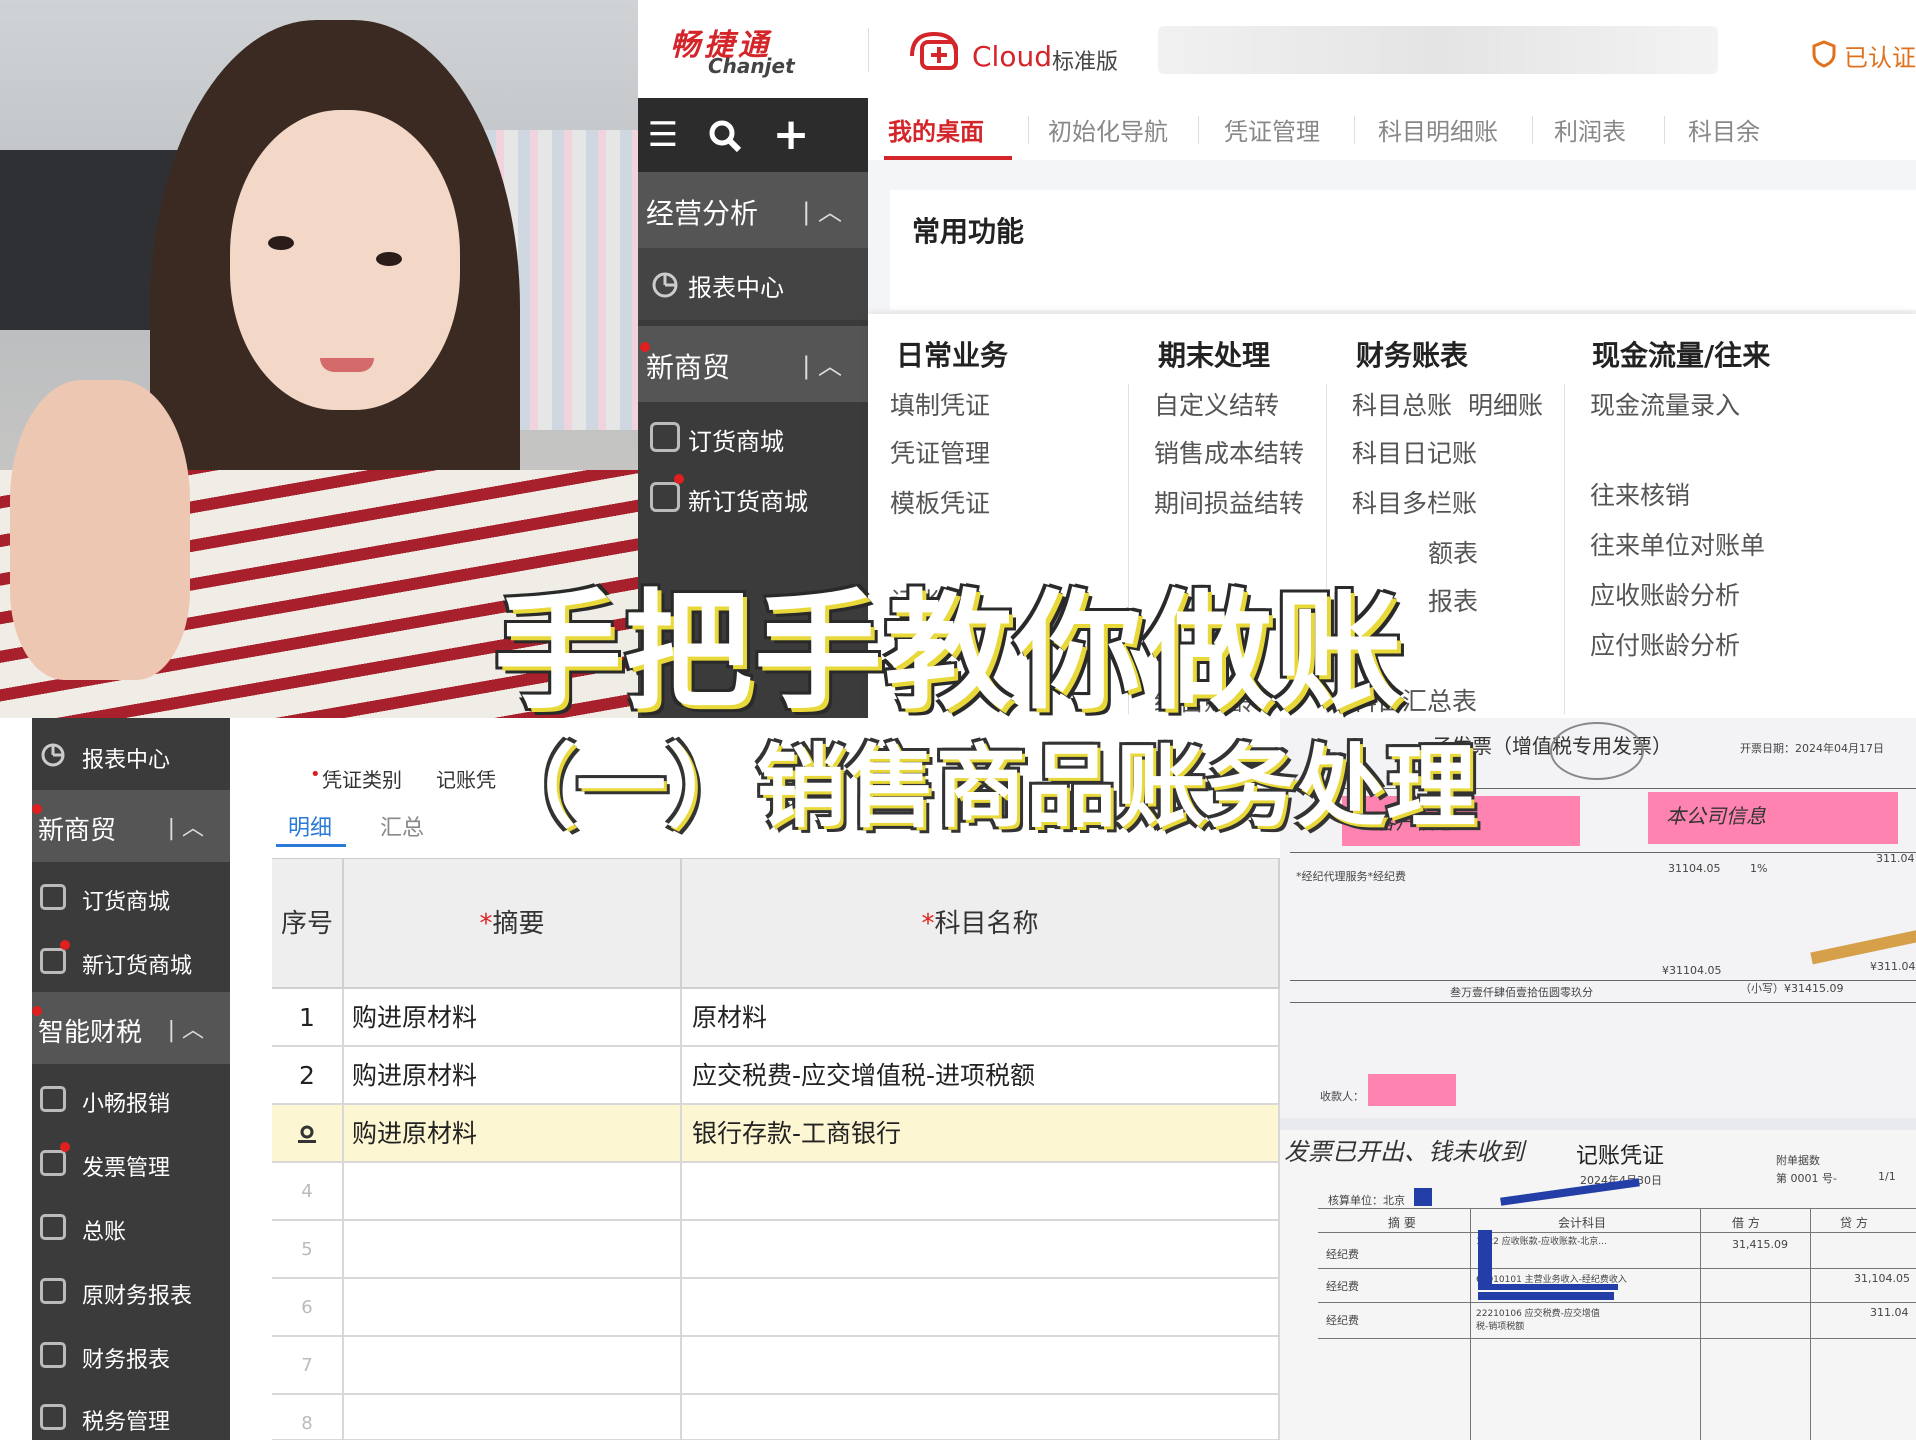 This screenshot has height=1440, width=1916. Describe the element at coordinates (952, 355) in the screenshot. I see `menu-column-title: 日常业务` at that location.